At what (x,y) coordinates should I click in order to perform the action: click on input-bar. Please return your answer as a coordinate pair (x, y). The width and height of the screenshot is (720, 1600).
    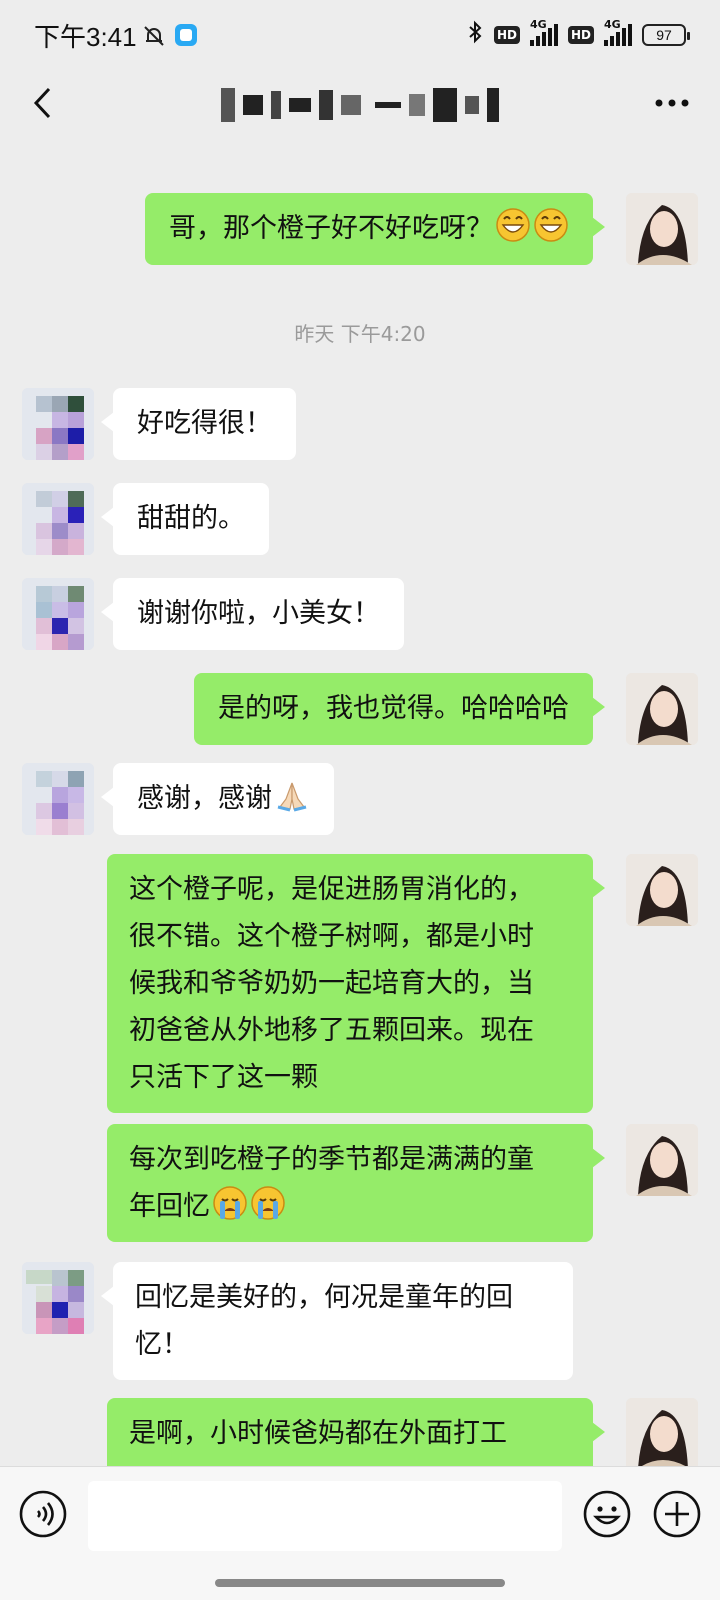
    Looking at the image, I should click on (360, 1533).